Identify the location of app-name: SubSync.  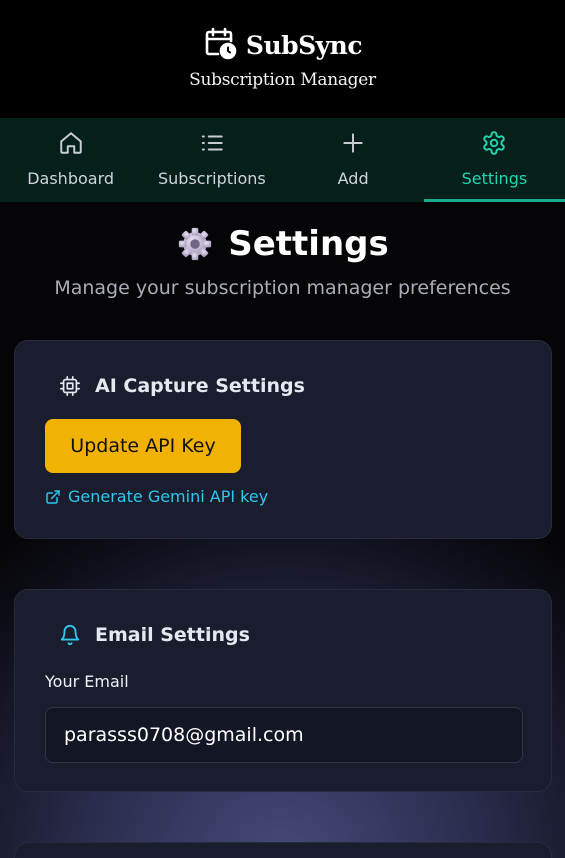
(304, 45).